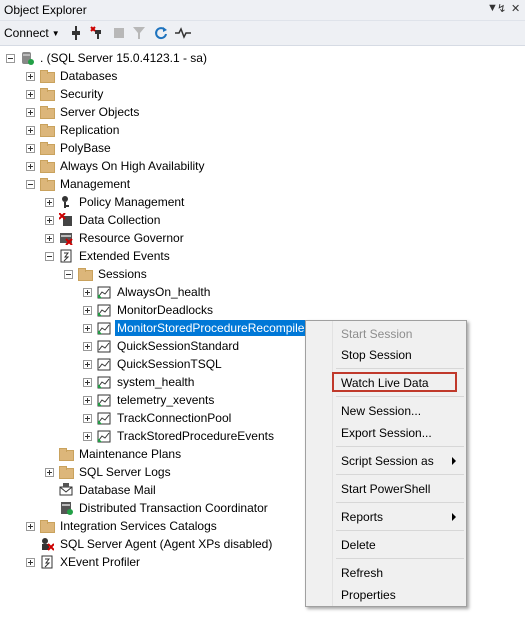 The width and height of the screenshot is (525, 631). What do you see at coordinates (73, 130) in the screenshot?
I see `tree-node-replication: Replication` at bounding box center [73, 130].